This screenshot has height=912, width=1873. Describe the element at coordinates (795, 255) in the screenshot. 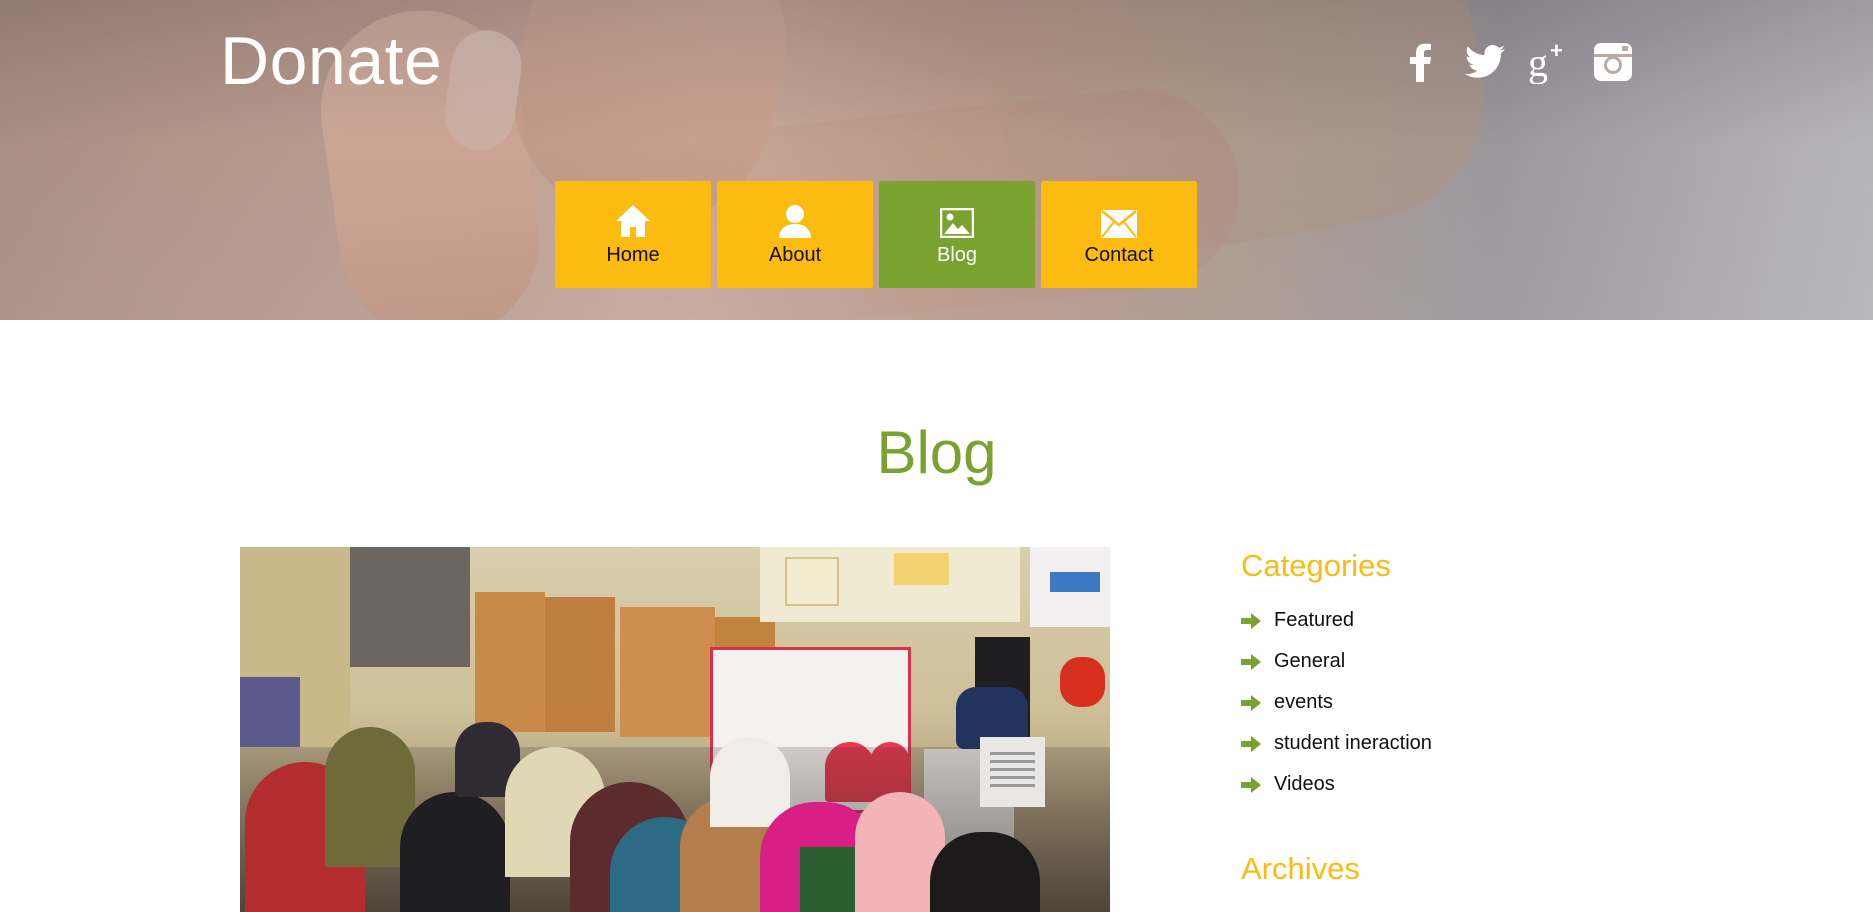

I see `nav-label-about: About` at that location.